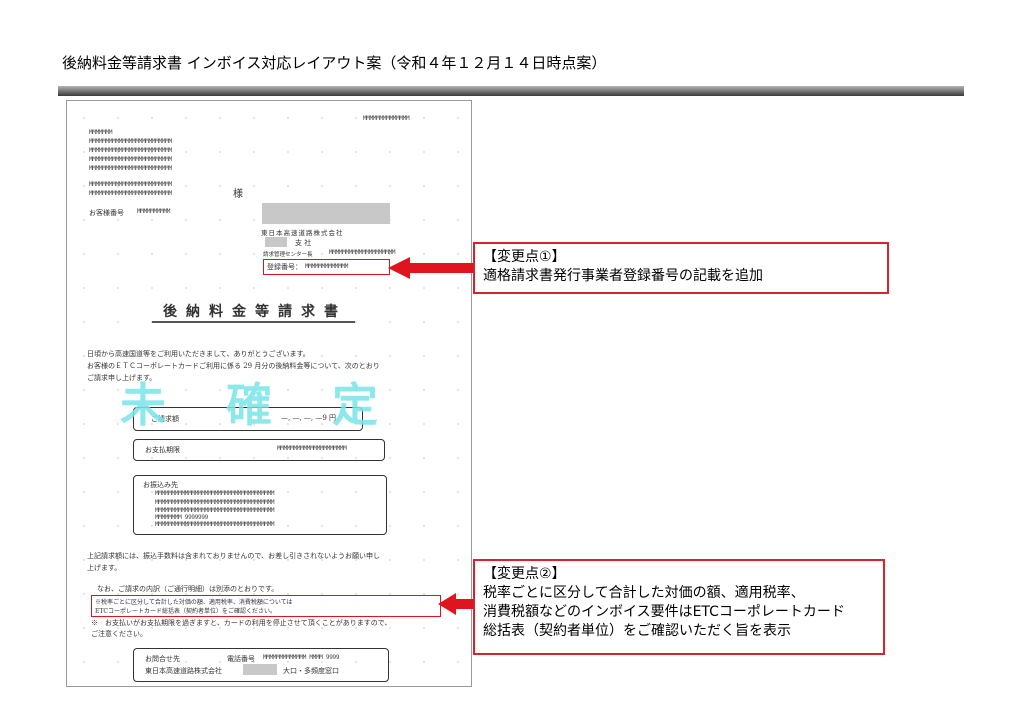 This screenshot has height=724, width=1024. I want to click on customer-number-value: MMMMMMMMMM, so click(154, 211).